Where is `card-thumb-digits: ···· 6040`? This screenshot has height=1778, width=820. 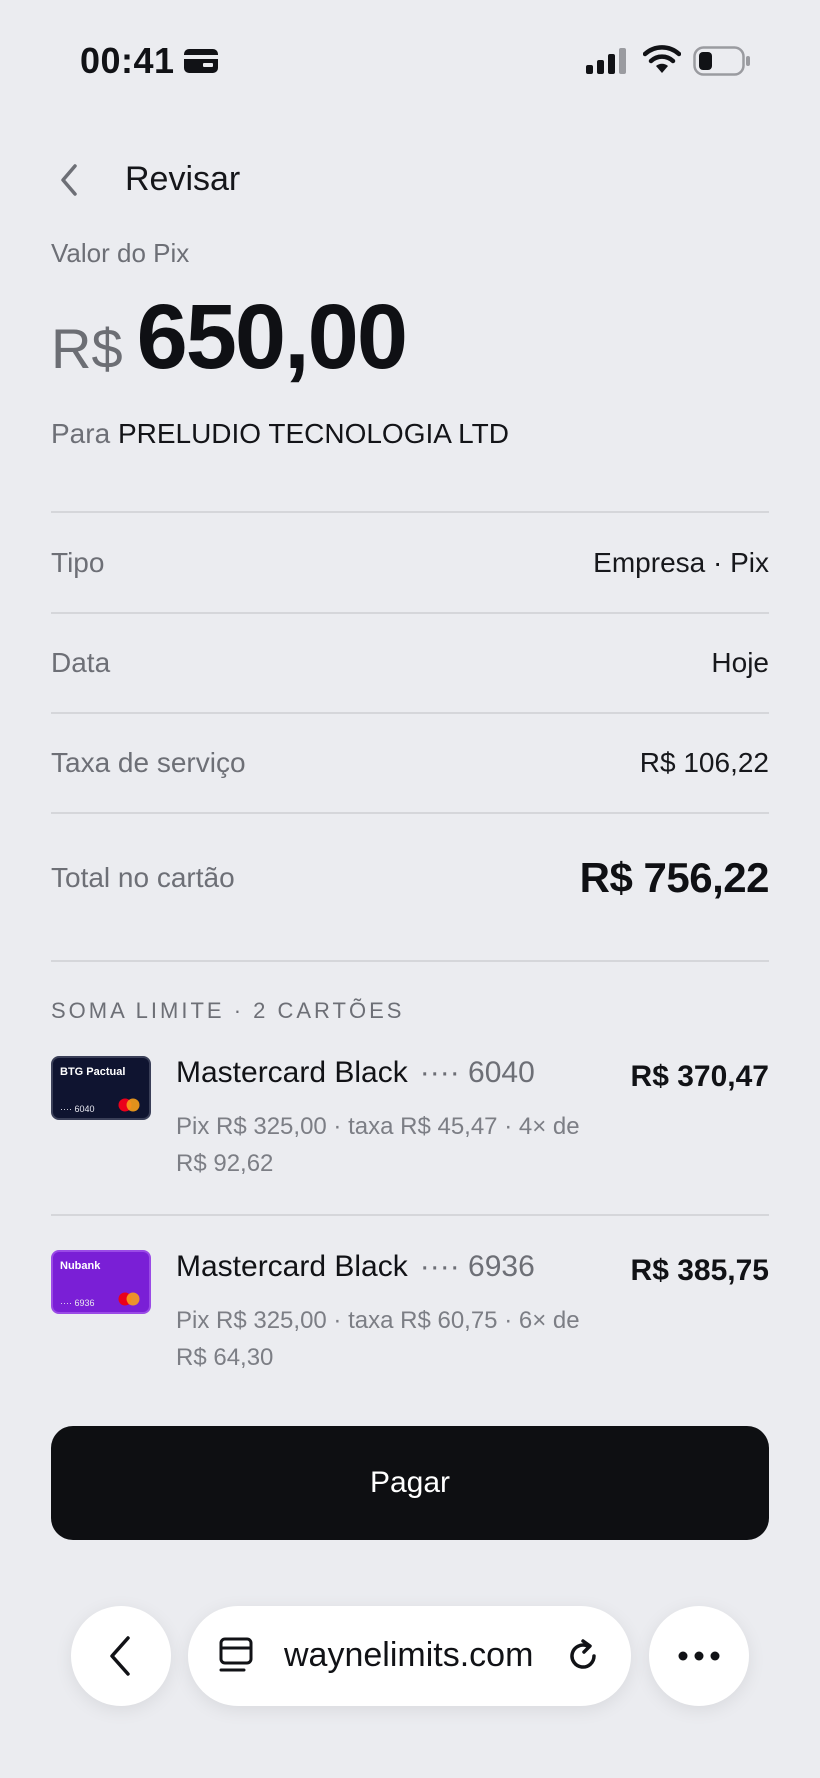
card-thumb-digits: ···· 6040 is located at coordinates (77, 1109).